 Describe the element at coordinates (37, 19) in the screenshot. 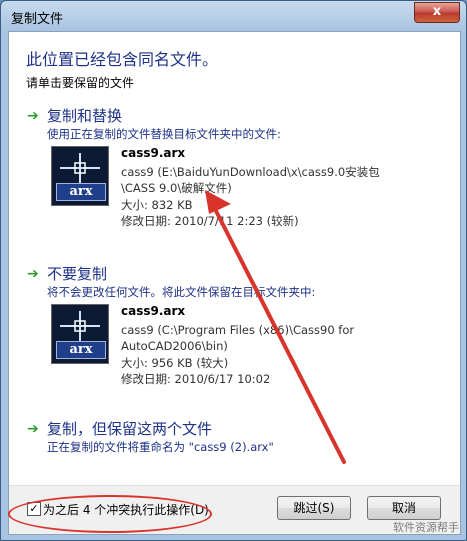

I see `window-title: 复制文件` at that location.